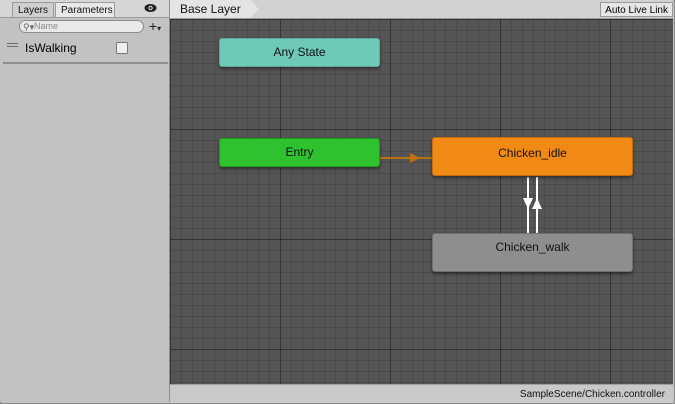 Image resolution: width=675 pixels, height=404 pixels. Describe the element at coordinates (85, 63) in the screenshot. I see `divider` at that location.